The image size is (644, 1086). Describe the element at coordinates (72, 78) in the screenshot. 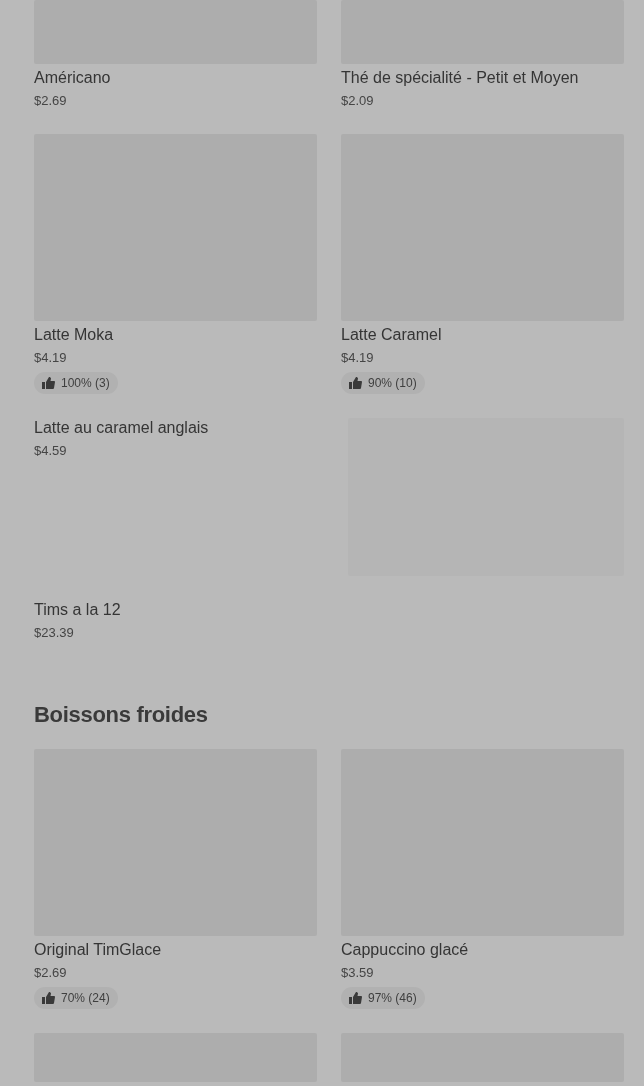

I see `item-name: Américano` at that location.